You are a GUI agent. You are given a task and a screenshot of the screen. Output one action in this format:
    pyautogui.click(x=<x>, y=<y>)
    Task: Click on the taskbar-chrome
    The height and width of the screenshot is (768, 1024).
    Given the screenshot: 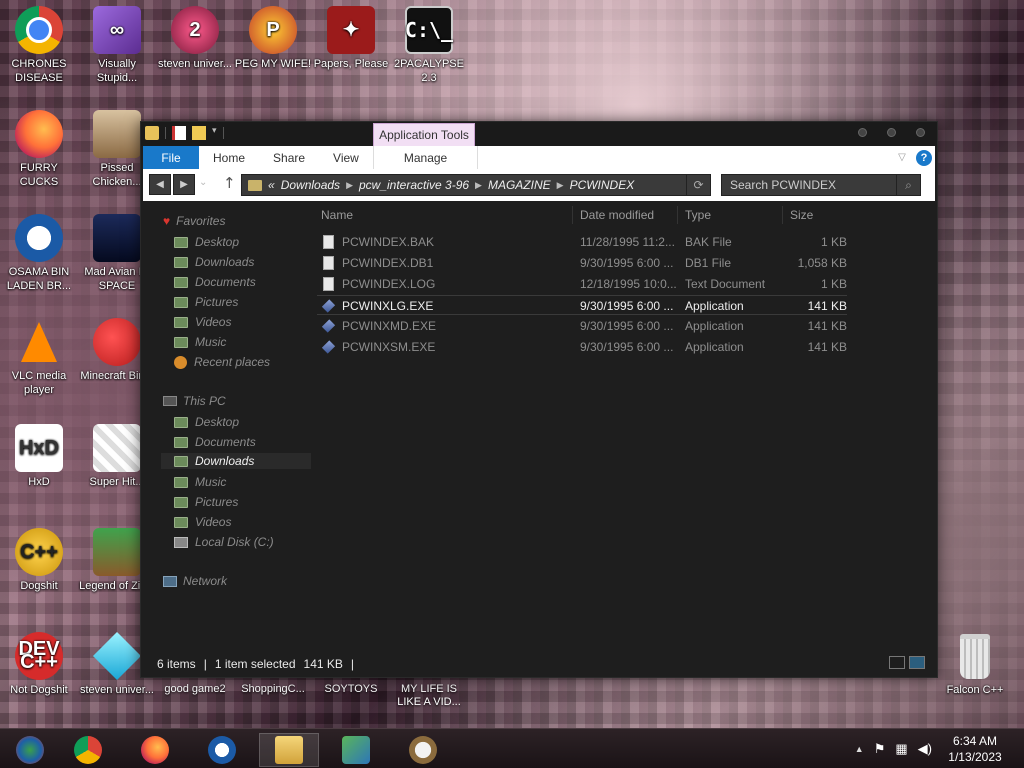 What is the action you would take?
    pyautogui.click(x=88, y=750)
    